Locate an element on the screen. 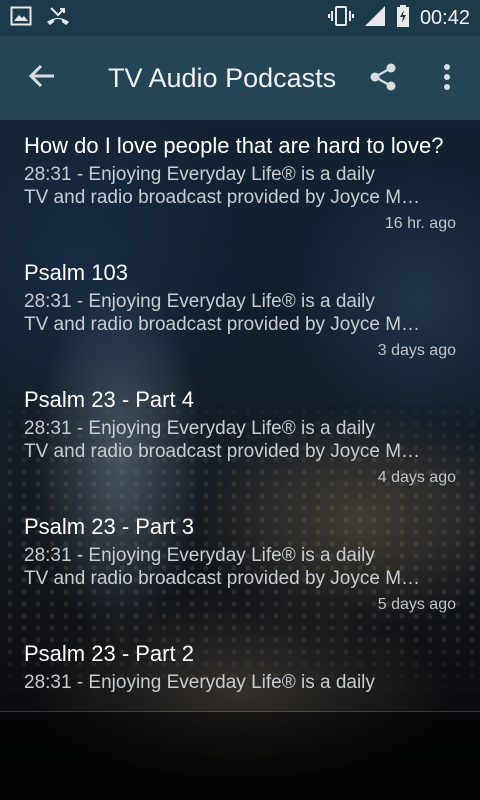 This screenshot has height=800, width=480. episode-title: Psalm 23 - Part 3 is located at coordinates (109, 526).